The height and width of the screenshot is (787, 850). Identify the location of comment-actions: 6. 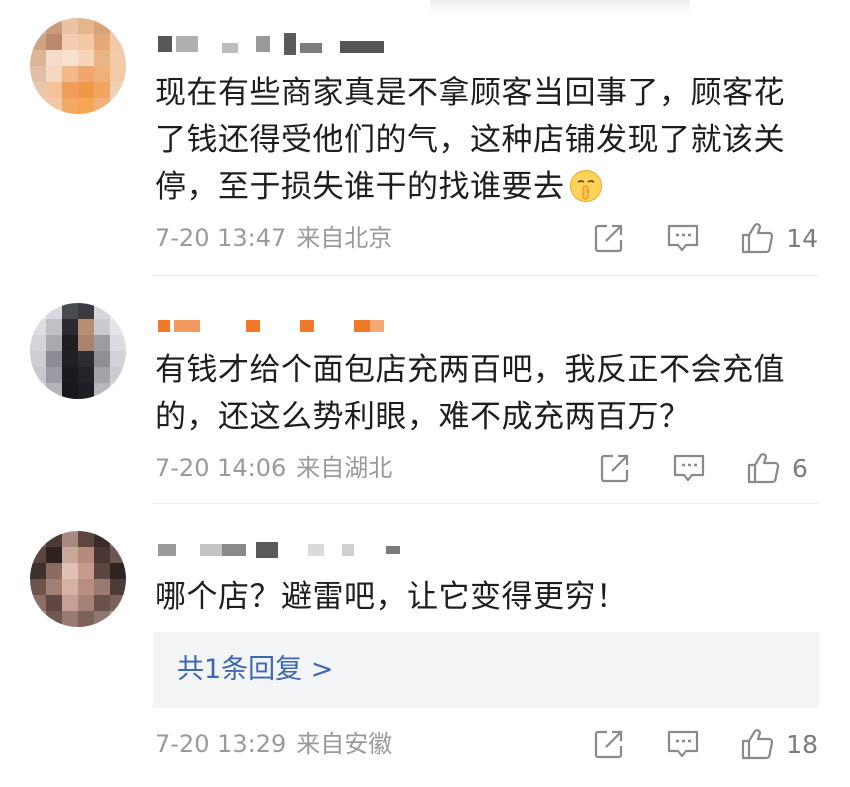
(708, 468).